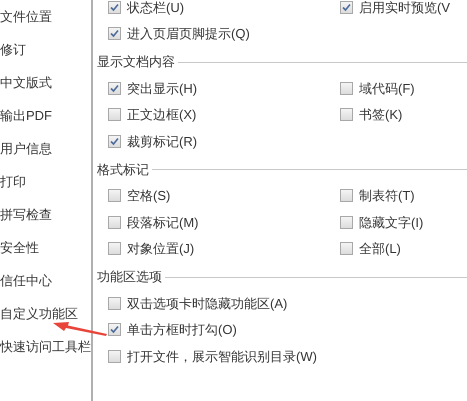  What do you see at coordinates (45, 16) in the screenshot?
I see `sidebar-item: 文件位置` at bounding box center [45, 16].